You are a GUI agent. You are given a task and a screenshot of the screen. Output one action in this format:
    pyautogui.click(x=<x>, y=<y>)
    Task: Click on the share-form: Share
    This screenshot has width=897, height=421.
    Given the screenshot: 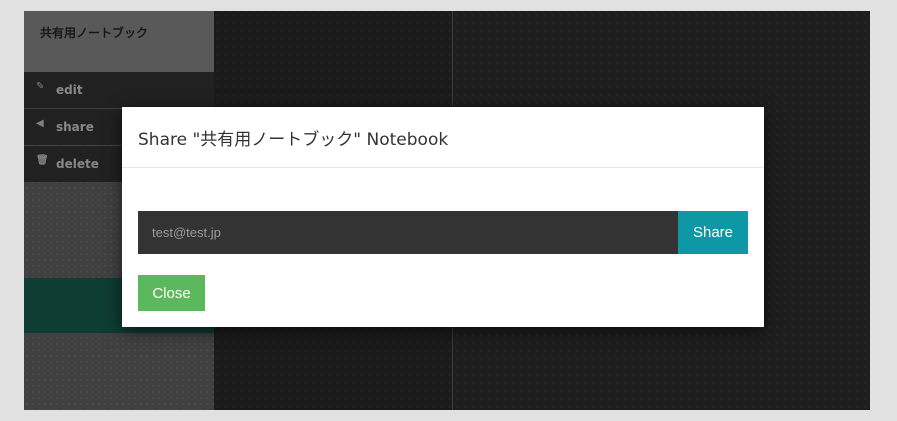 What is the action you would take?
    pyautogui.click(x=443, y=232)
    